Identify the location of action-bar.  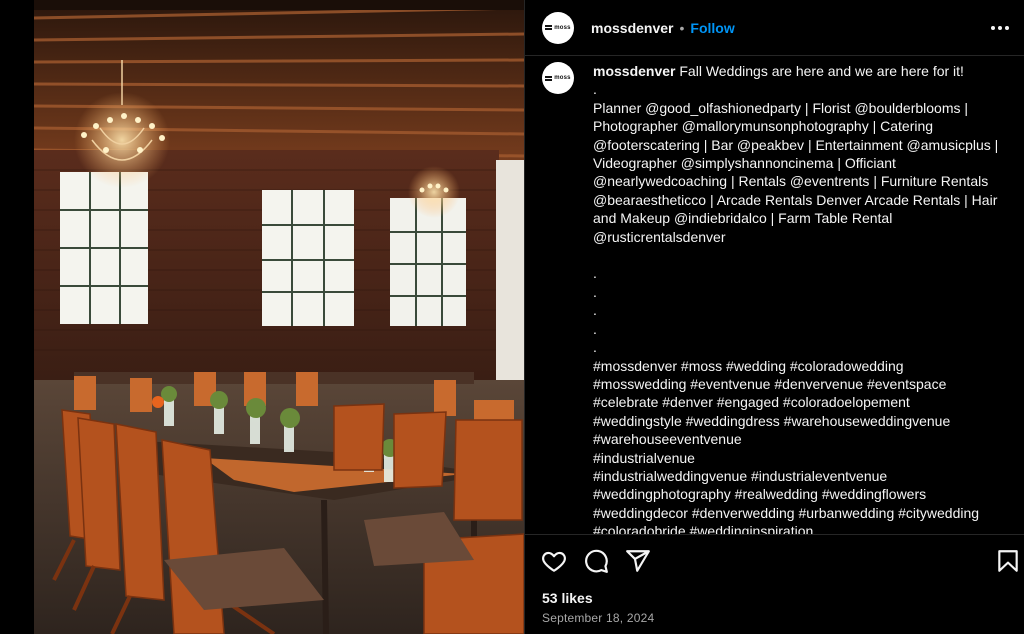
(774, 559).